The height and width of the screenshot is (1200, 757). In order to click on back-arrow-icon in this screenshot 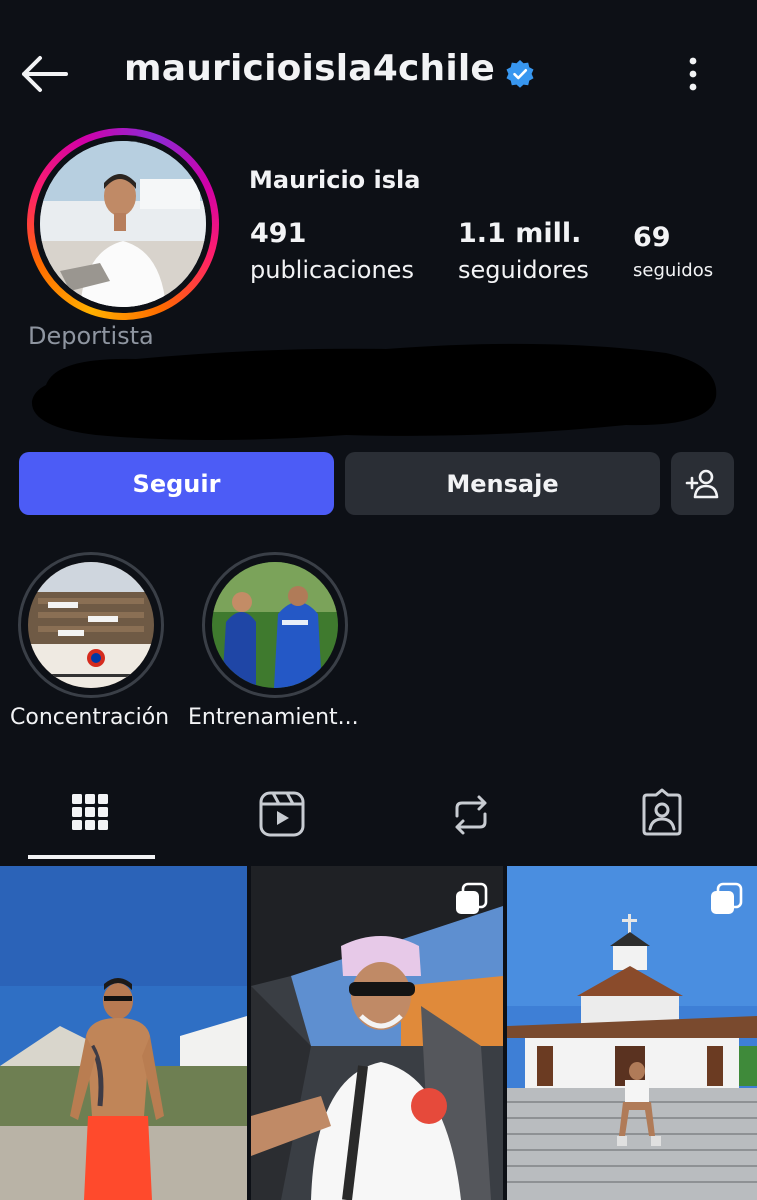, I will do `click(44, 74)`.